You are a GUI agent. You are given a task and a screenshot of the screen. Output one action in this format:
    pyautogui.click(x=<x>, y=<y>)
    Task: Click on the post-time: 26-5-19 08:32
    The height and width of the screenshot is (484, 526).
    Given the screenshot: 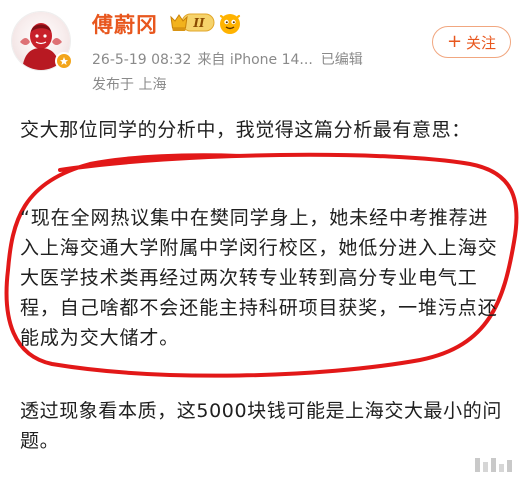 What is the action you would take?
    pyautogui.click(x=142, y=60)
    